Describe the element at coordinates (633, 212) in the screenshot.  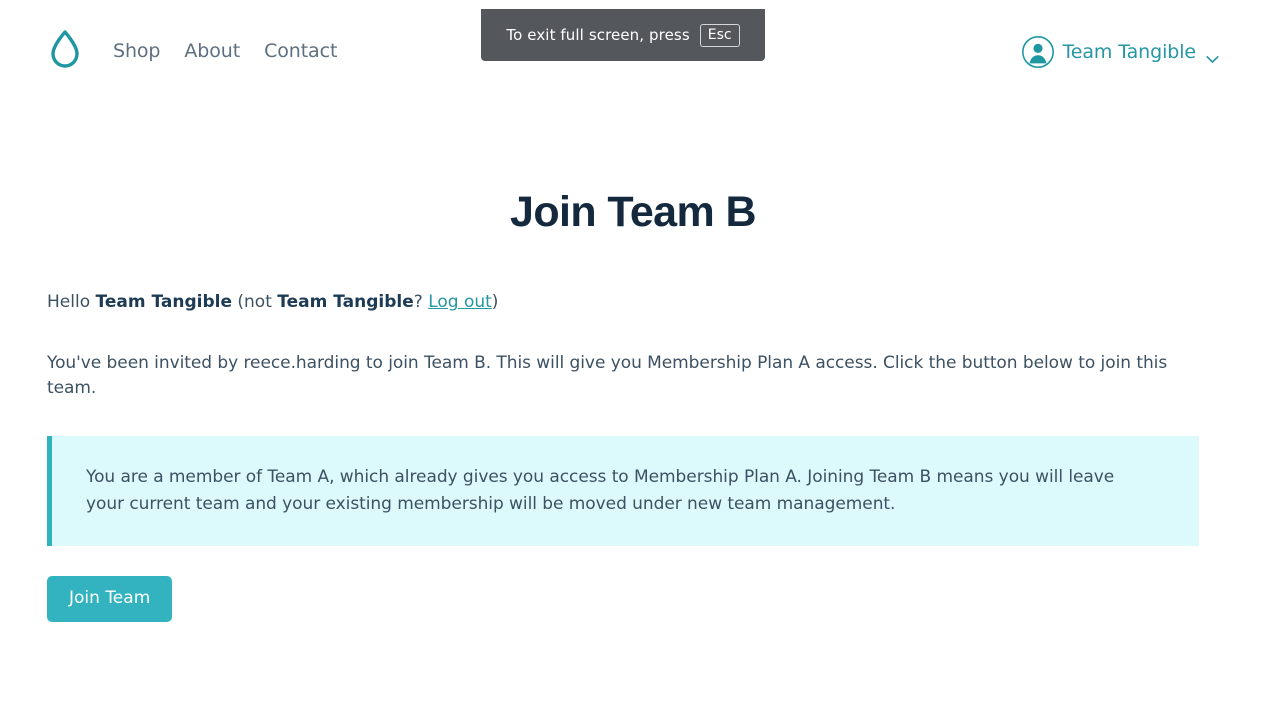
I see `page-title: Join Team B` at that location.